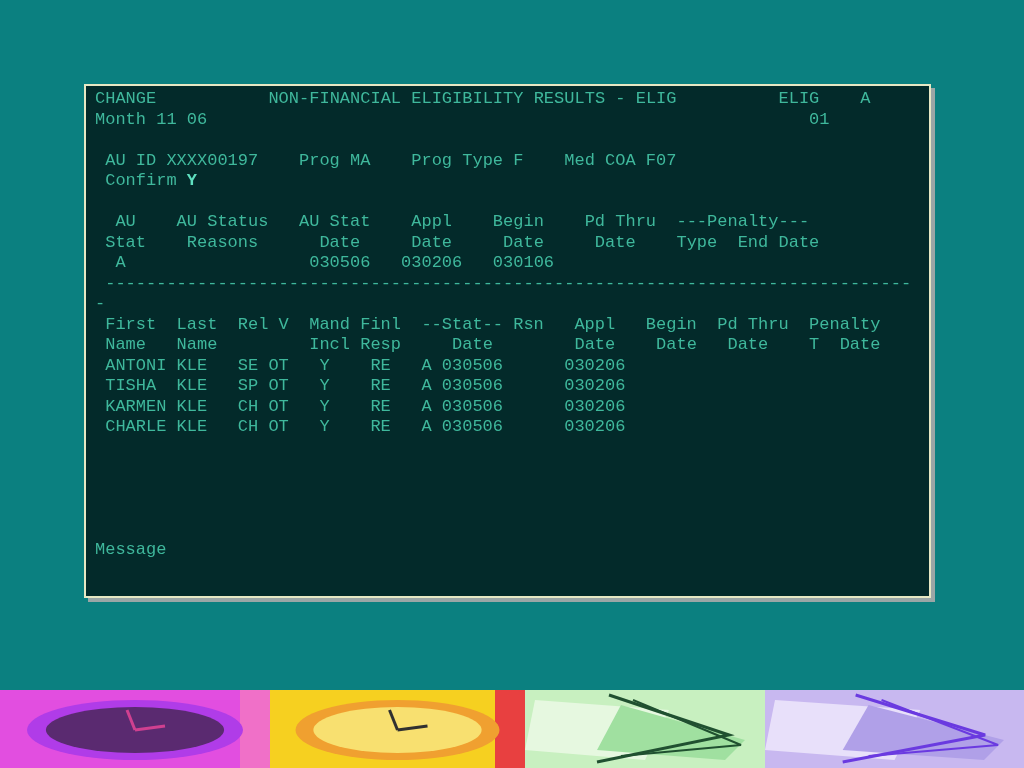 This screenshot has height=768, width=1024. I want to click on column-header: T, so click(814, 345).